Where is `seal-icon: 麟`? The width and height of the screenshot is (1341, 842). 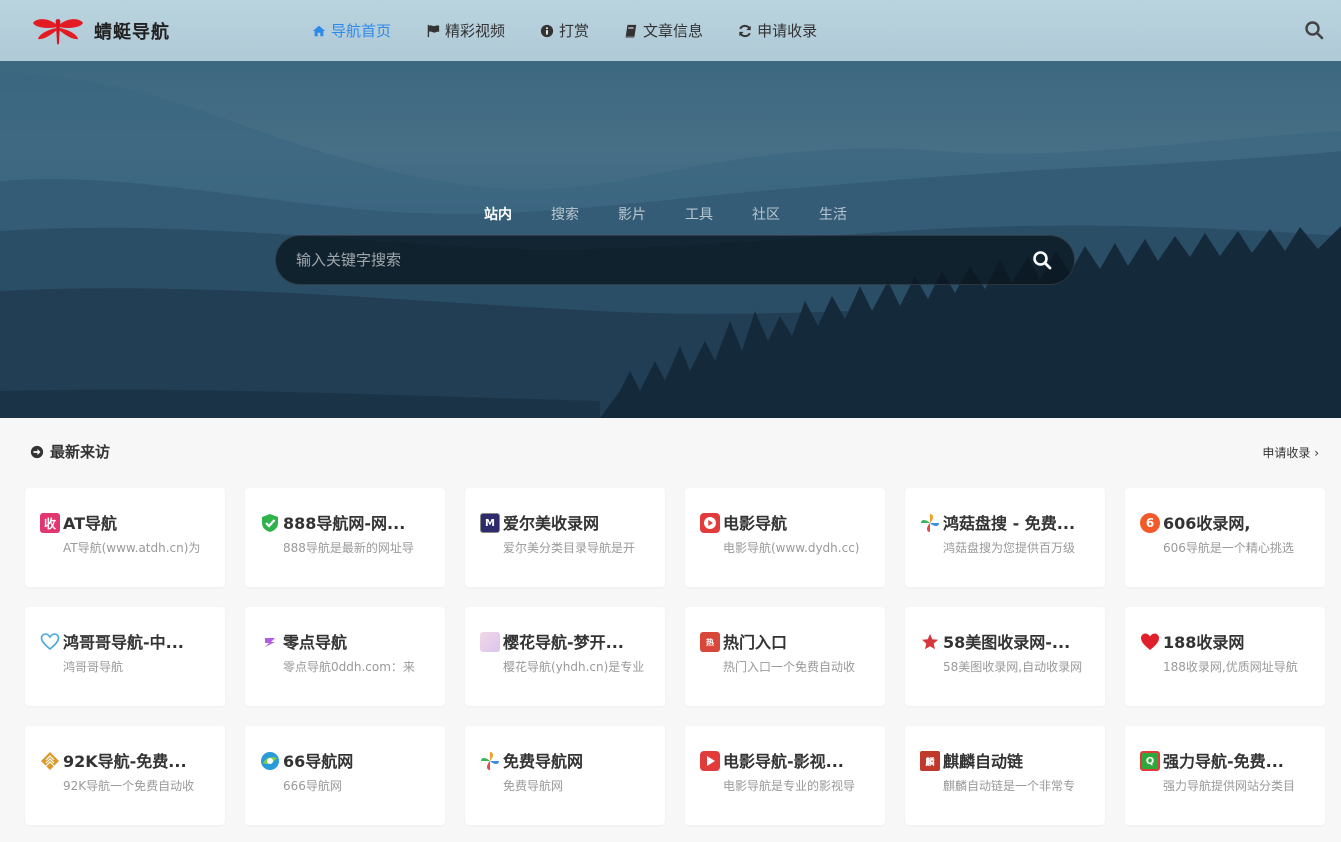
seal-icon: 麟 is located at coordinates (930, 761).